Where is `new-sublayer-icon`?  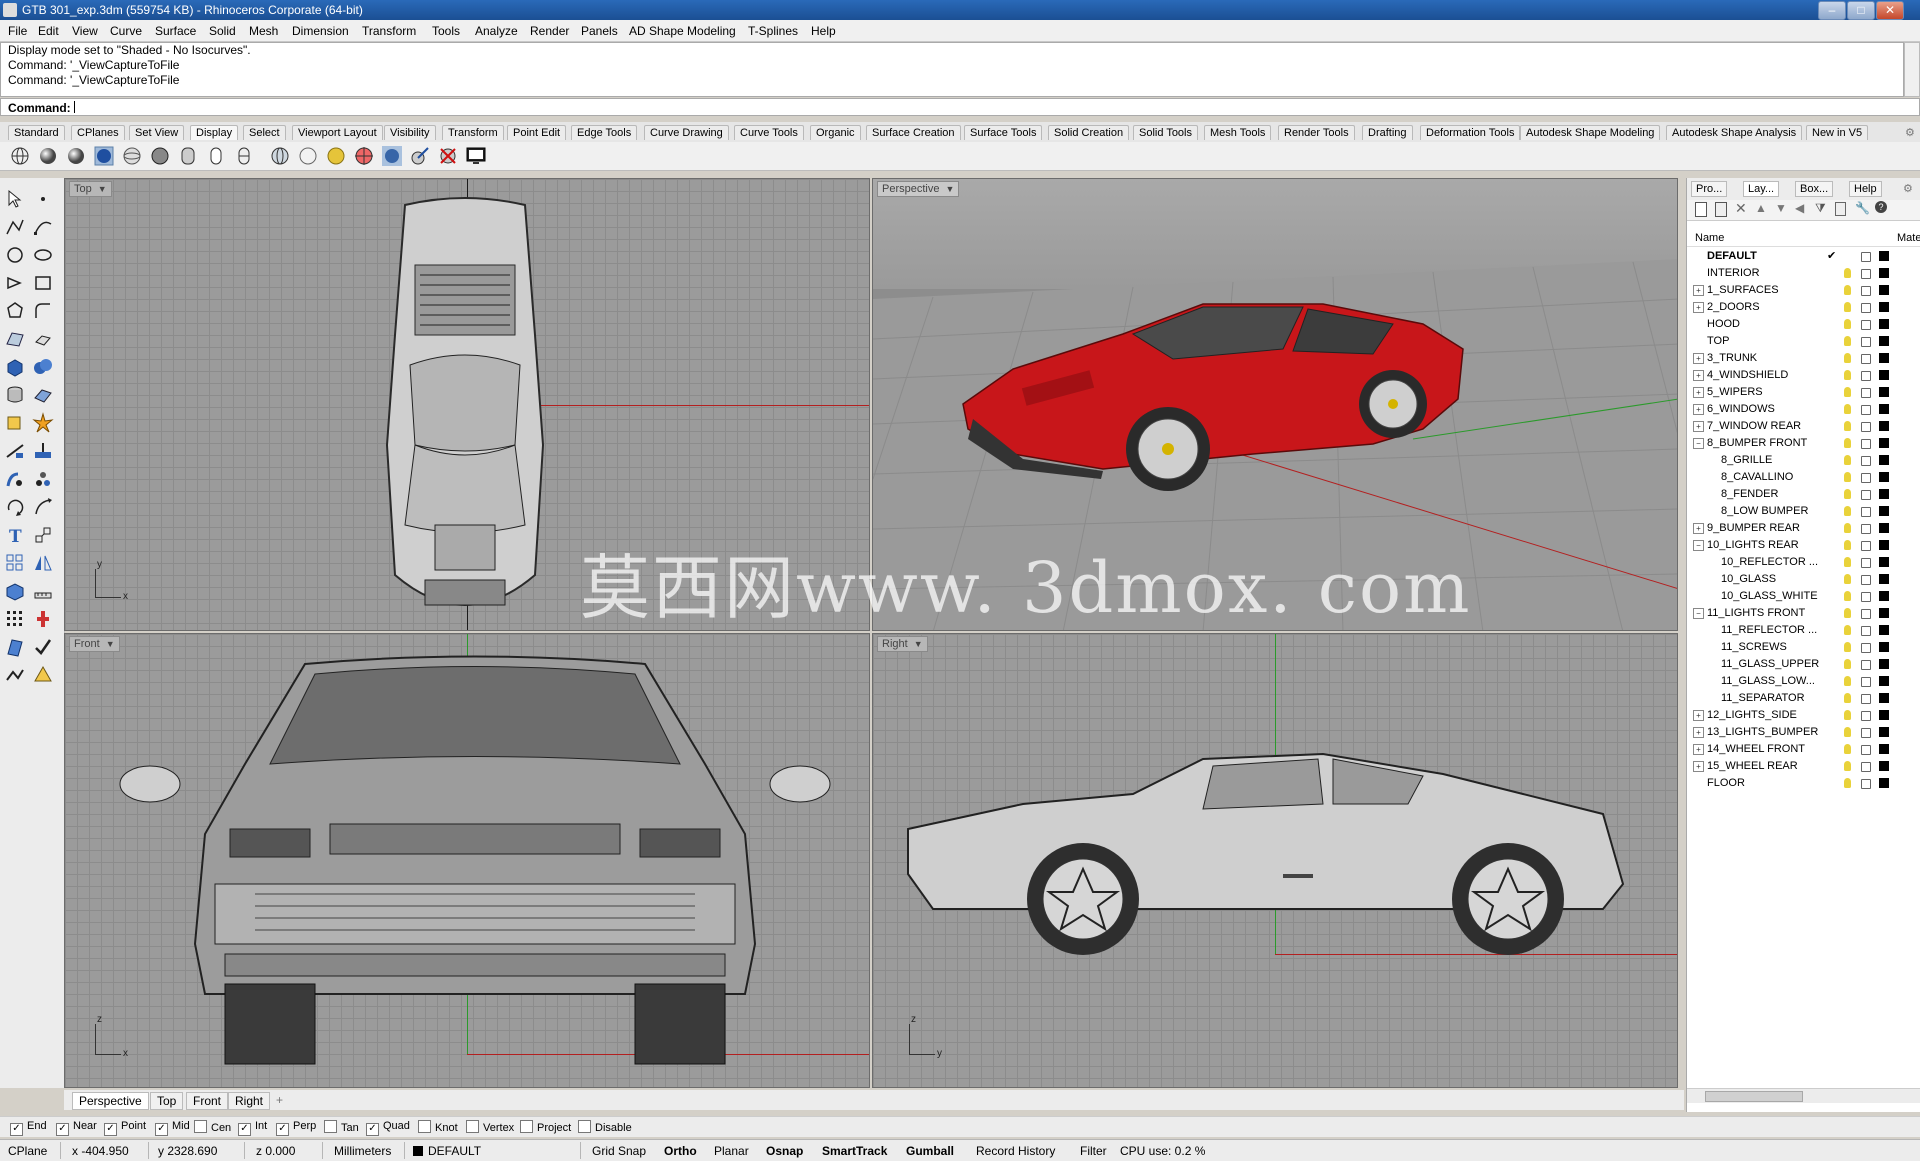 new-sublayer-icon is located at coordinates (1721, 209).